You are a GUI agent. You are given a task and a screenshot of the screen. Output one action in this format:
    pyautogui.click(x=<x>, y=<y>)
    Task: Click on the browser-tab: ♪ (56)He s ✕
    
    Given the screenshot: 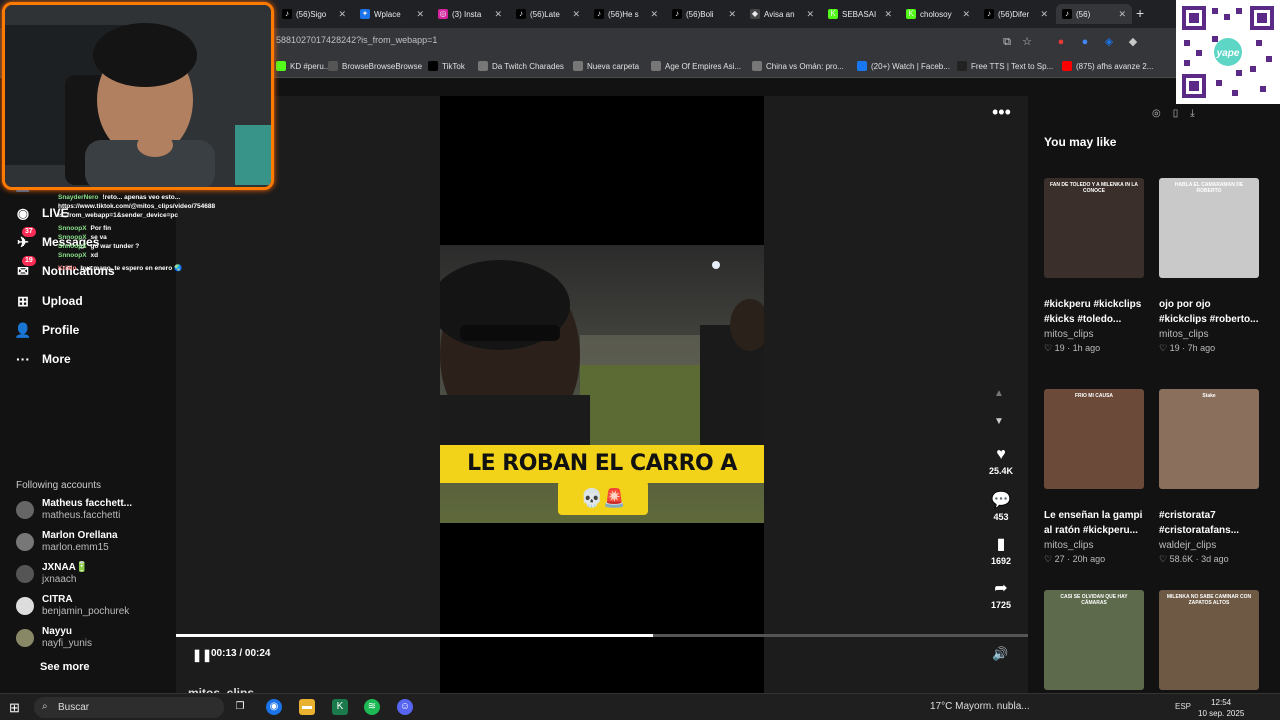 What is the action you would take?
    pyautogui.click(x=626, y=14)
    